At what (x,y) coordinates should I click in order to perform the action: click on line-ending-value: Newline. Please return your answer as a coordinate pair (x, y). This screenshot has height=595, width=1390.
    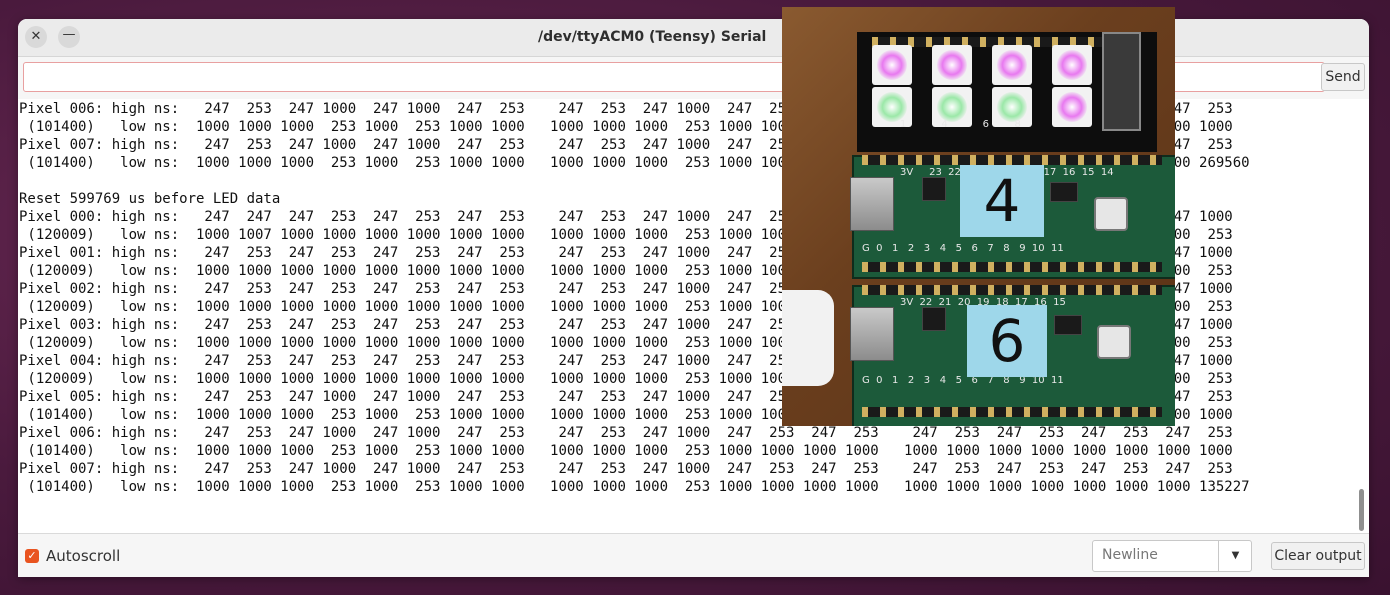
    Looking at the image, I should click on (1130, 555).